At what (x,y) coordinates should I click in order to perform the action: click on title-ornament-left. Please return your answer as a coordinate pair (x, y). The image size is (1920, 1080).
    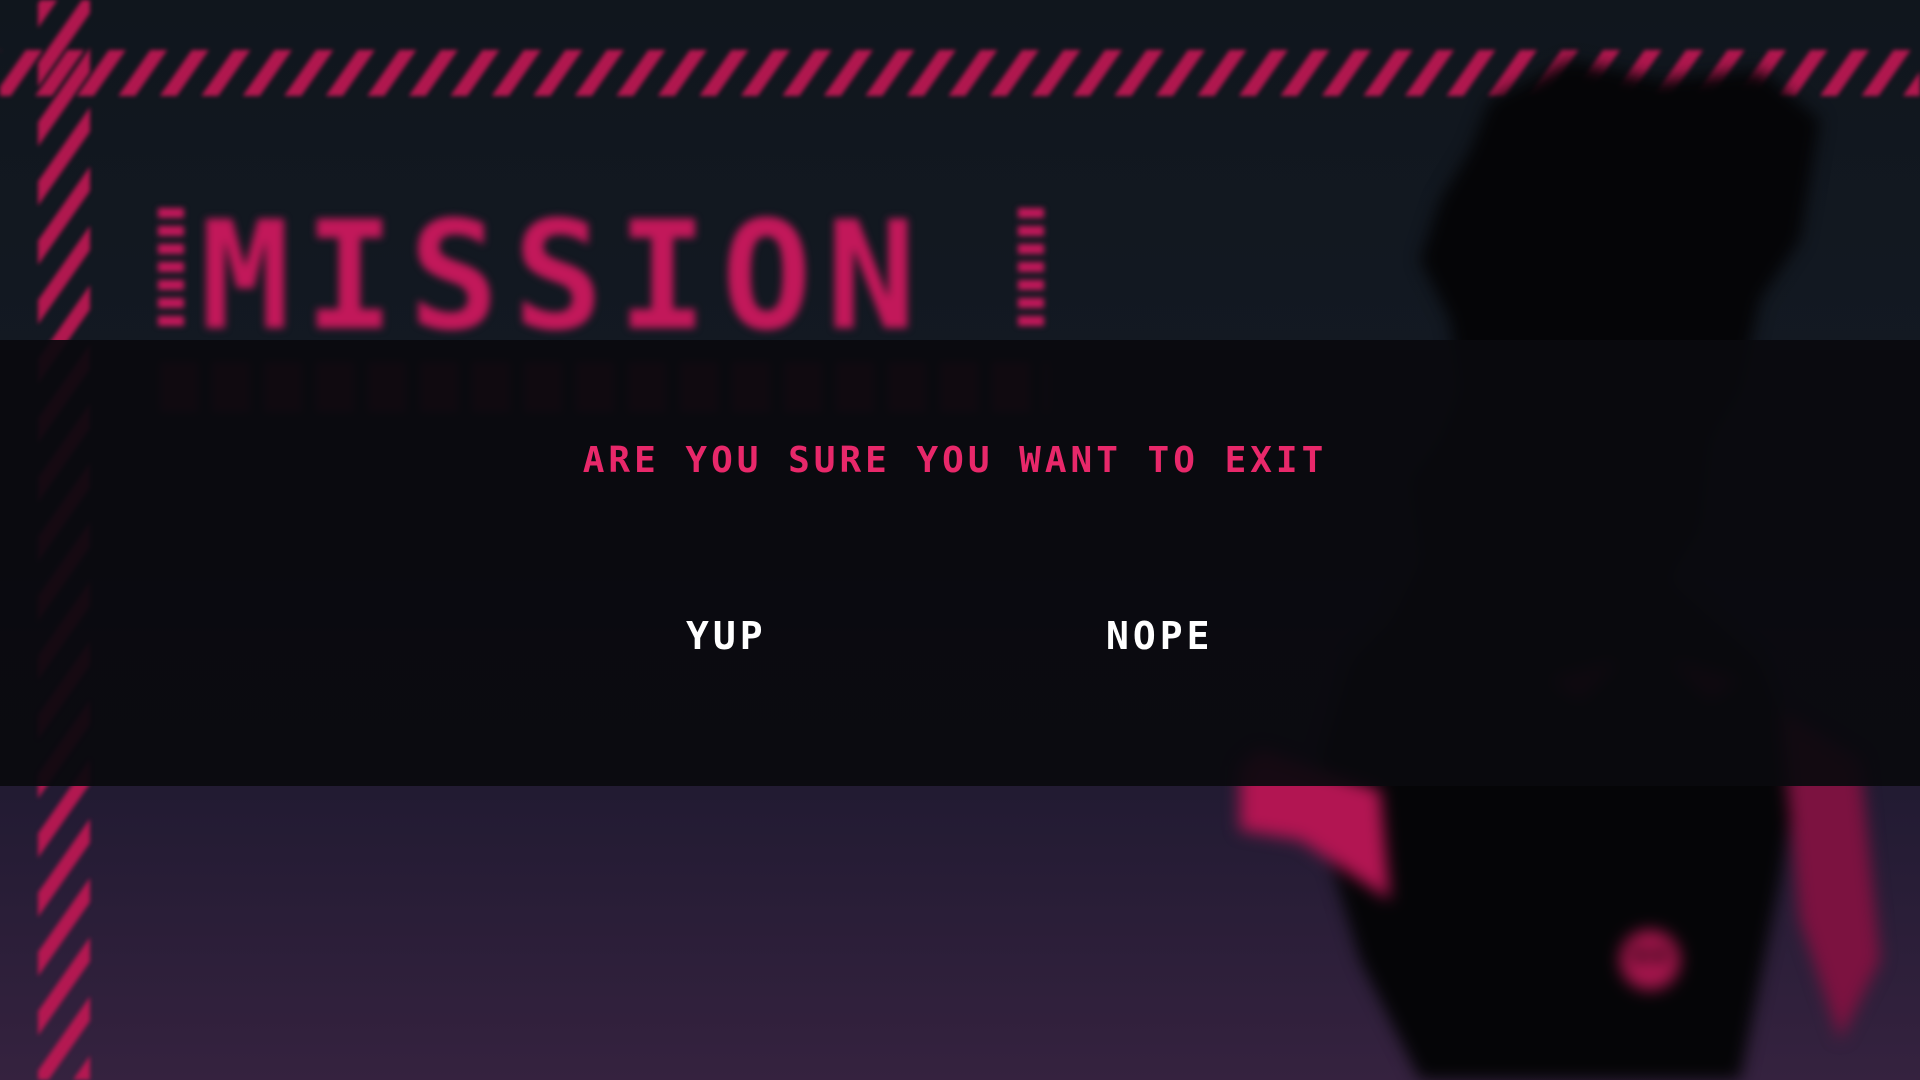
    Looking at the image, I should click on (171, 270).